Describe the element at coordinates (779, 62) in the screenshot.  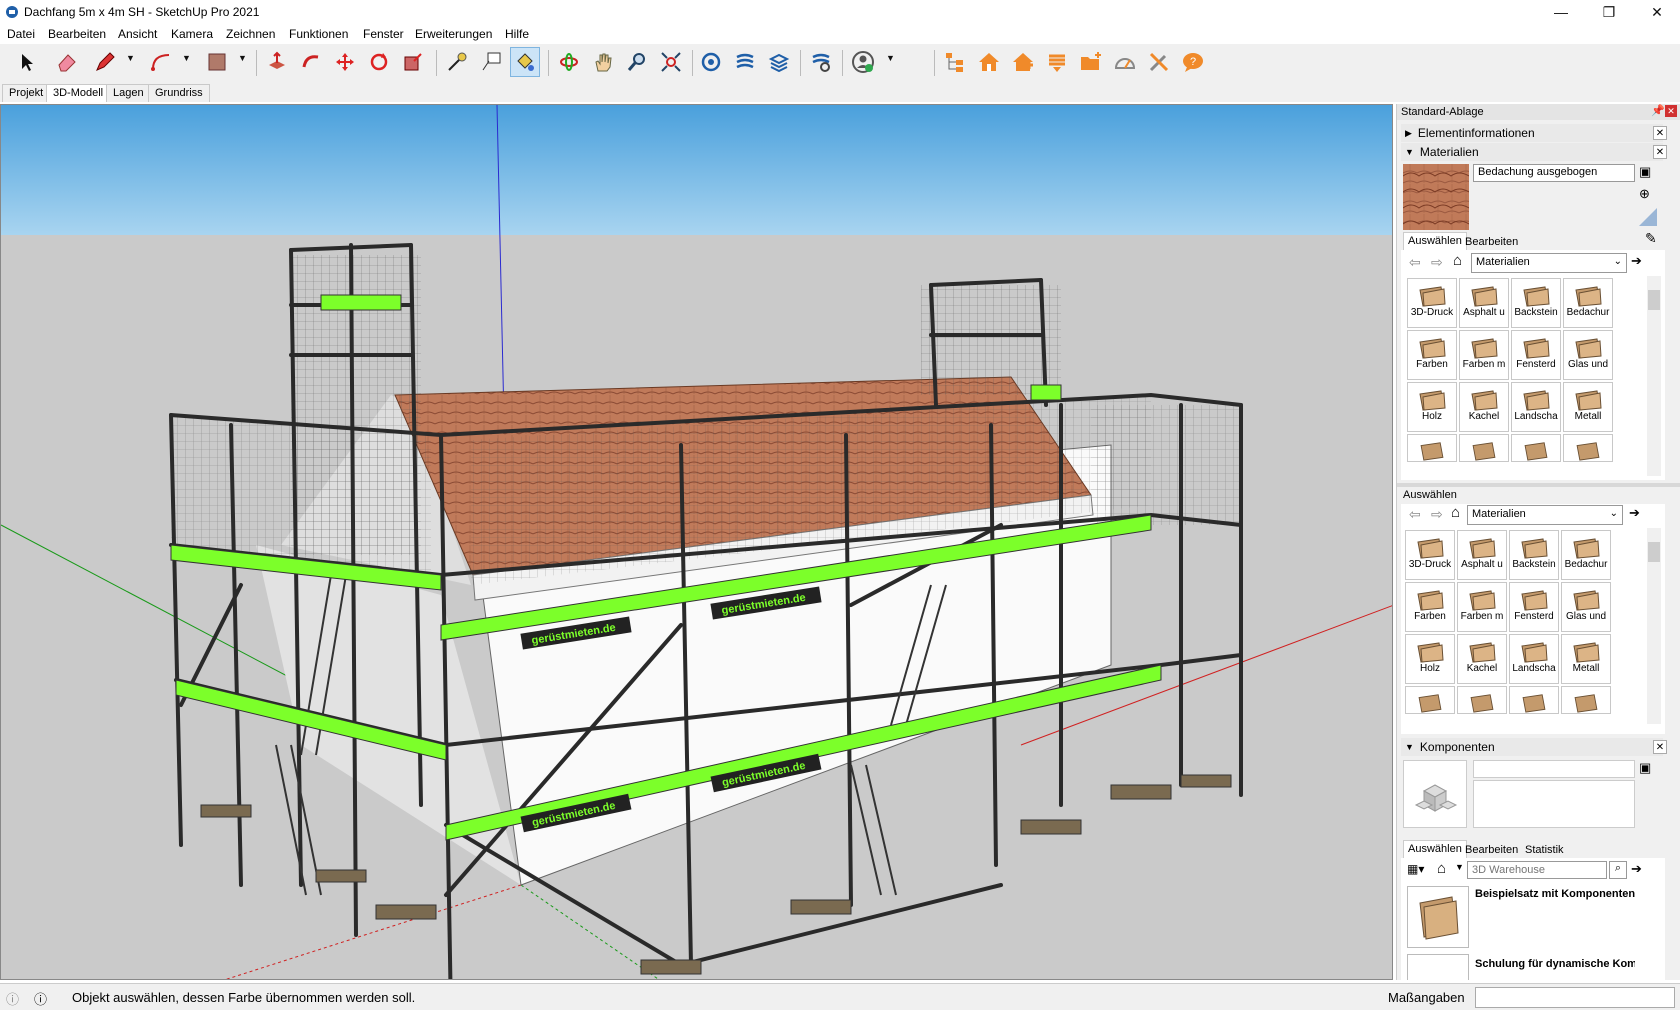
I see `layers-button` at that location.